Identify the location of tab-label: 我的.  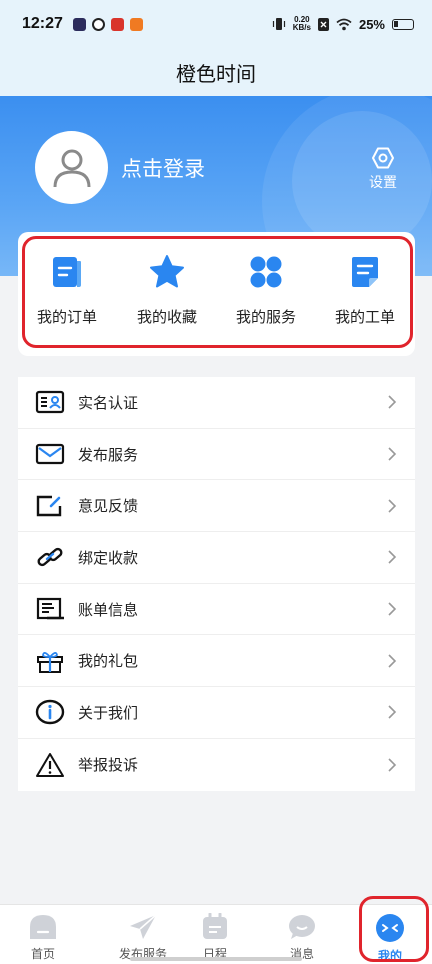
(389, 956).